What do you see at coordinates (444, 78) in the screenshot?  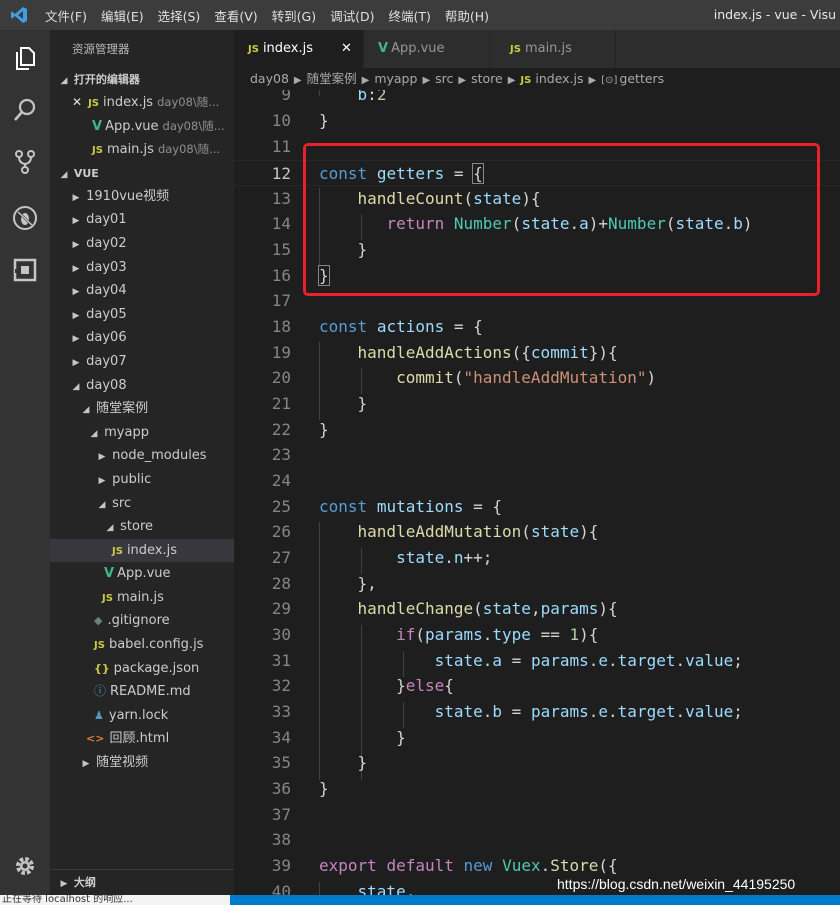 I see `breadcrumb-item: src` at bounding box center [444, 78].